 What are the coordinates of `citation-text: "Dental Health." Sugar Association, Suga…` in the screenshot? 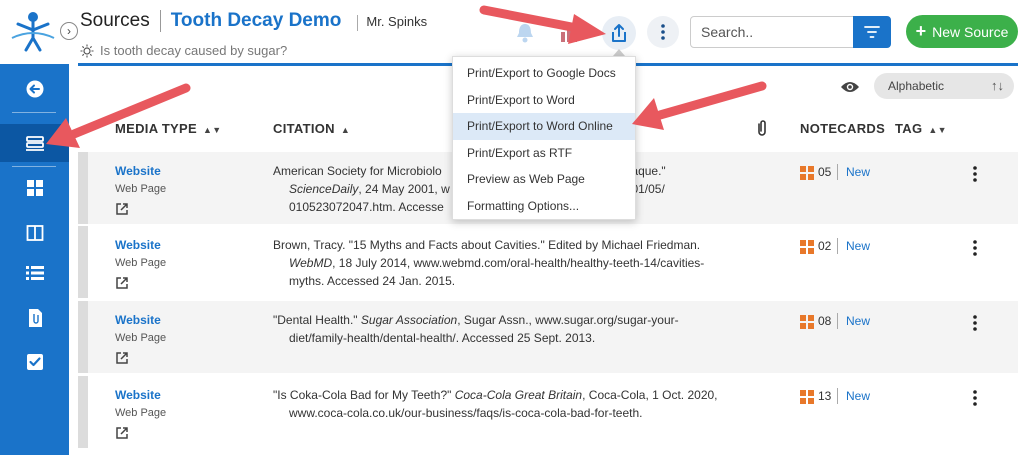 It's located at (476, 329).